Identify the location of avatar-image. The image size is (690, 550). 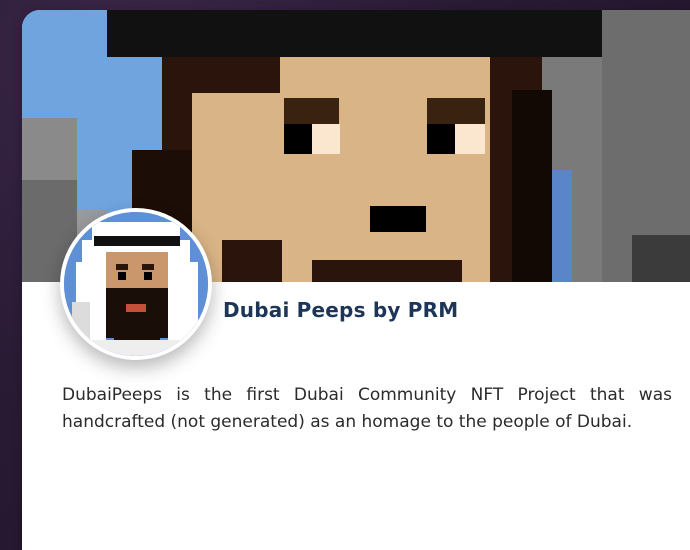
(136, 284).